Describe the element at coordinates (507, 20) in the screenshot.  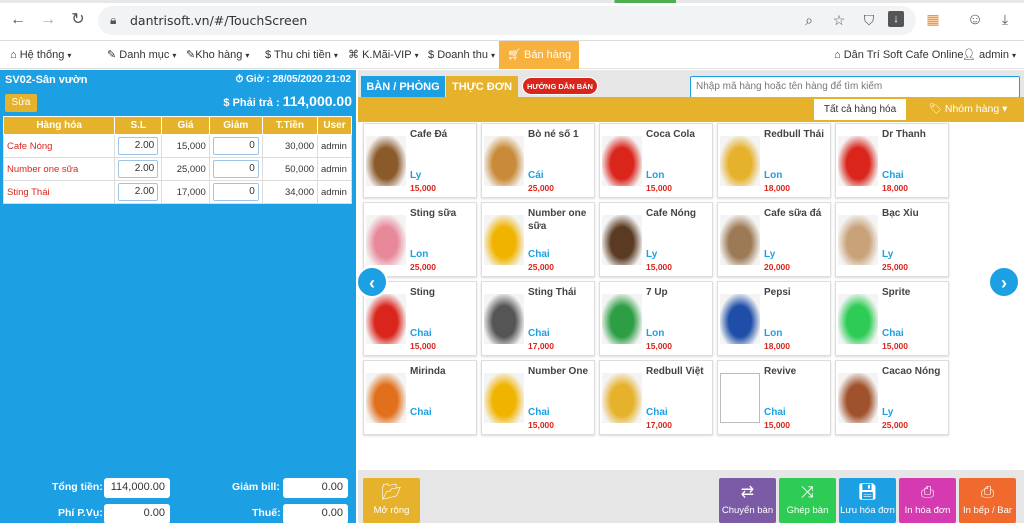
I see `address-bar: 🔒︎ dantrisoft.vn/#/TouchScreen ⌕ ☆ ⛉ ↓` at that location.